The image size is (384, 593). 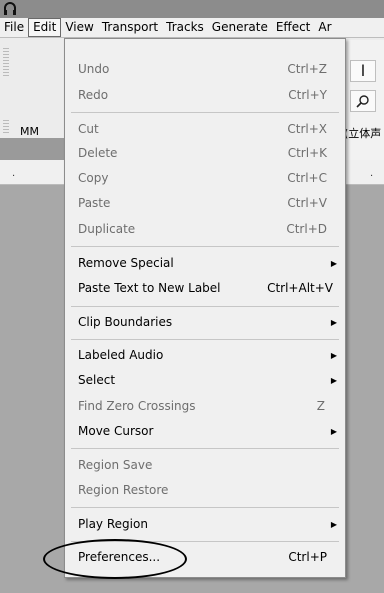 What do you see at coordinates (115, 559) in the screenshot?
I see `preferences-highlight-circle` at bounding box center [115, 559].